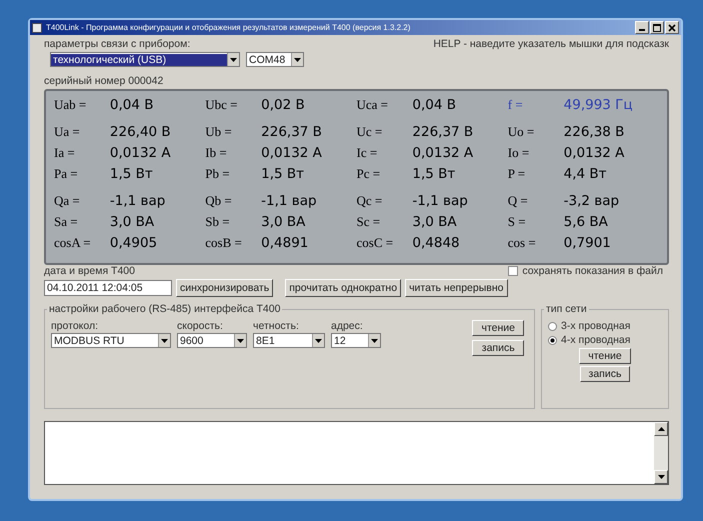  I want to click on date-time-label: дата и время Т400, so click(89, 271).